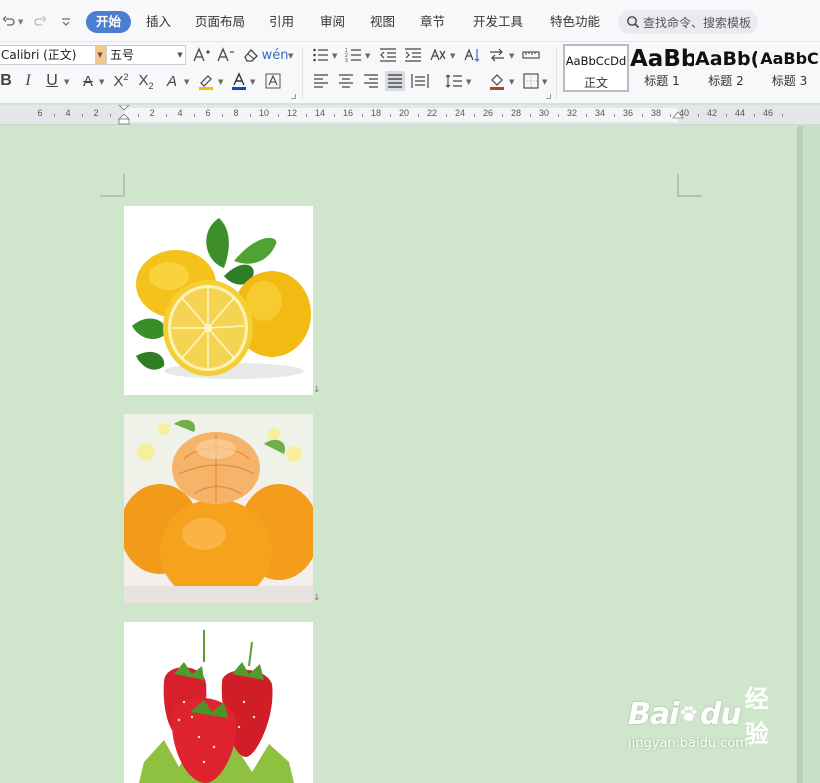 The image size is (820, 783). I want to click on align-left-button, so click(321, 81).